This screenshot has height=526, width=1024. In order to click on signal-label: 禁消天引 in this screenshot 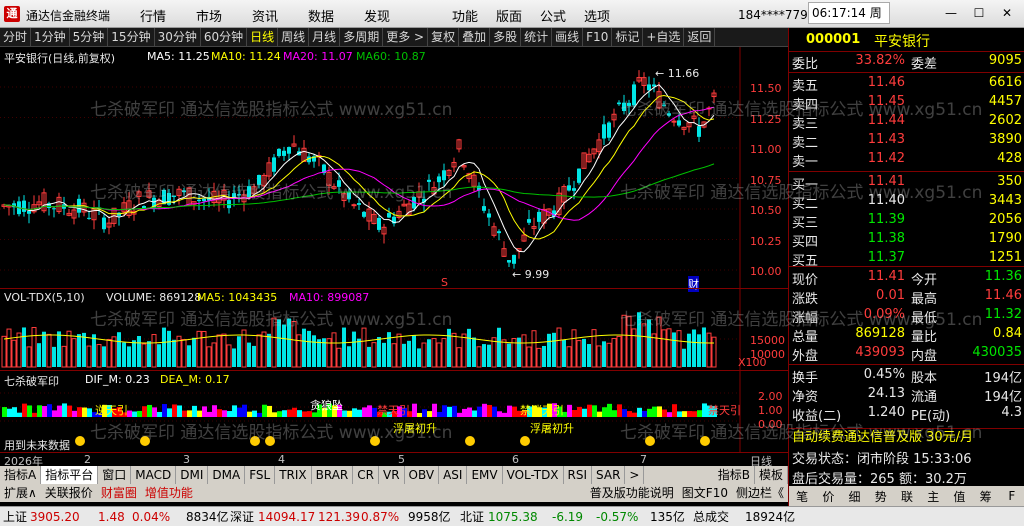, I will do `click(542, 410)`.